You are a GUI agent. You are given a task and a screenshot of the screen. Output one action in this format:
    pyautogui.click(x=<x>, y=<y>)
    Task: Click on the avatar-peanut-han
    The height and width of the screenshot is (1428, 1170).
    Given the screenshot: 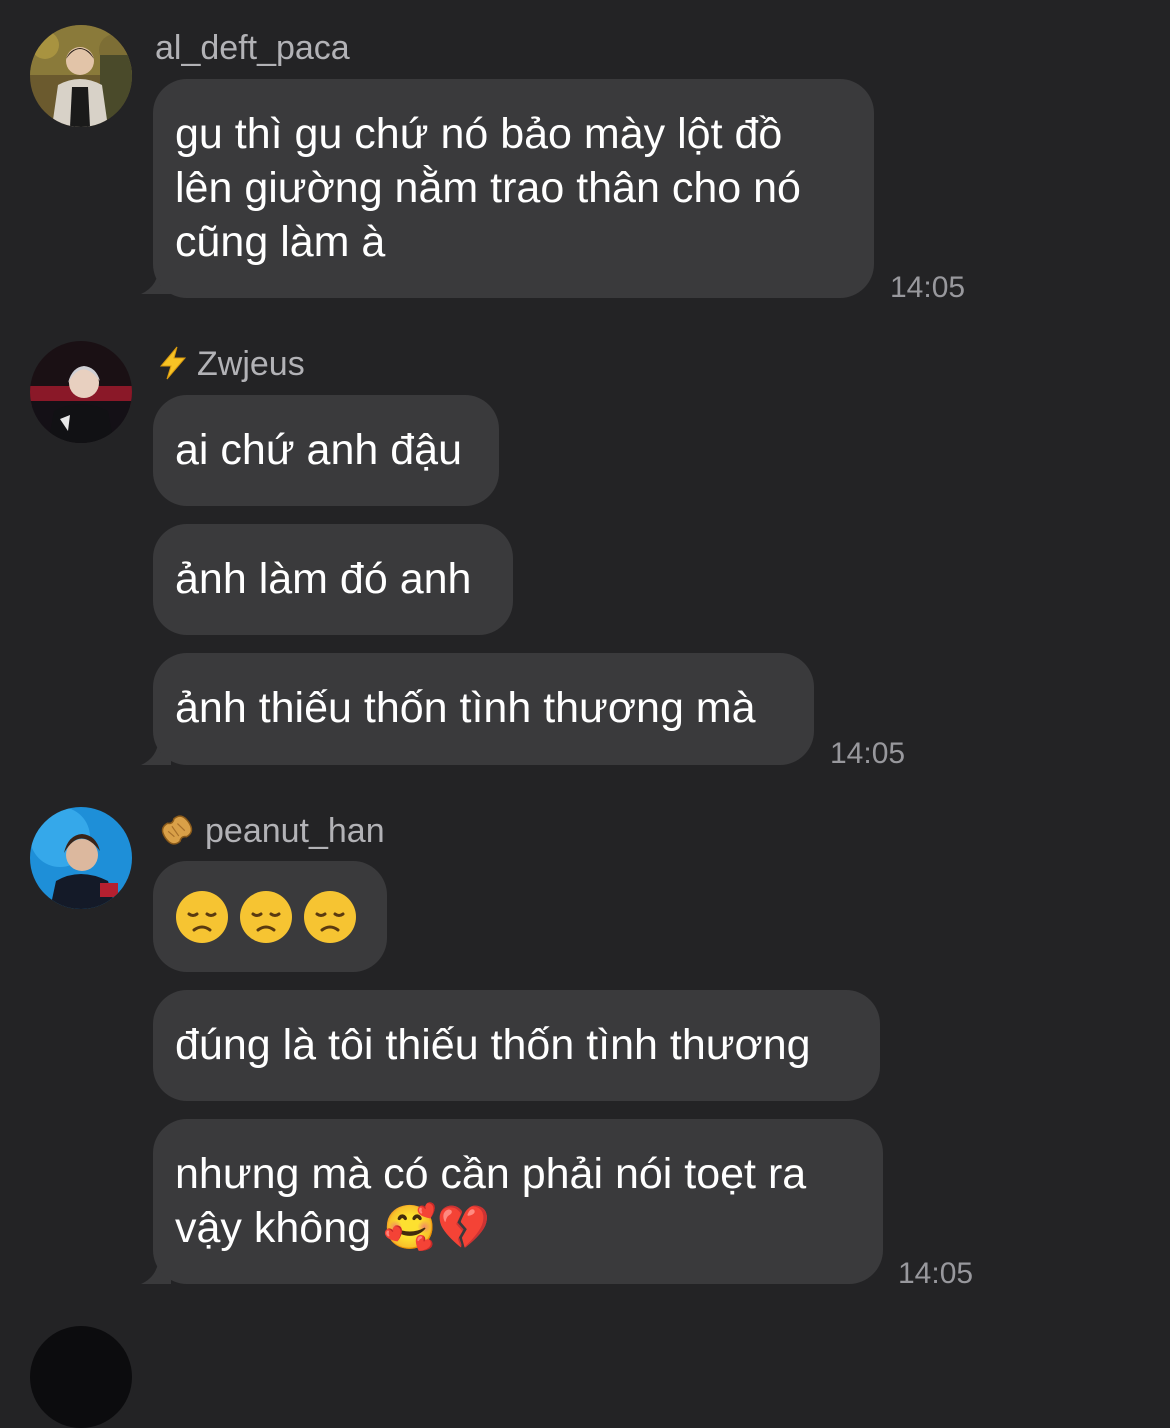 What is the action you would take?
    pyautogui.click(x=81, y=858)
    